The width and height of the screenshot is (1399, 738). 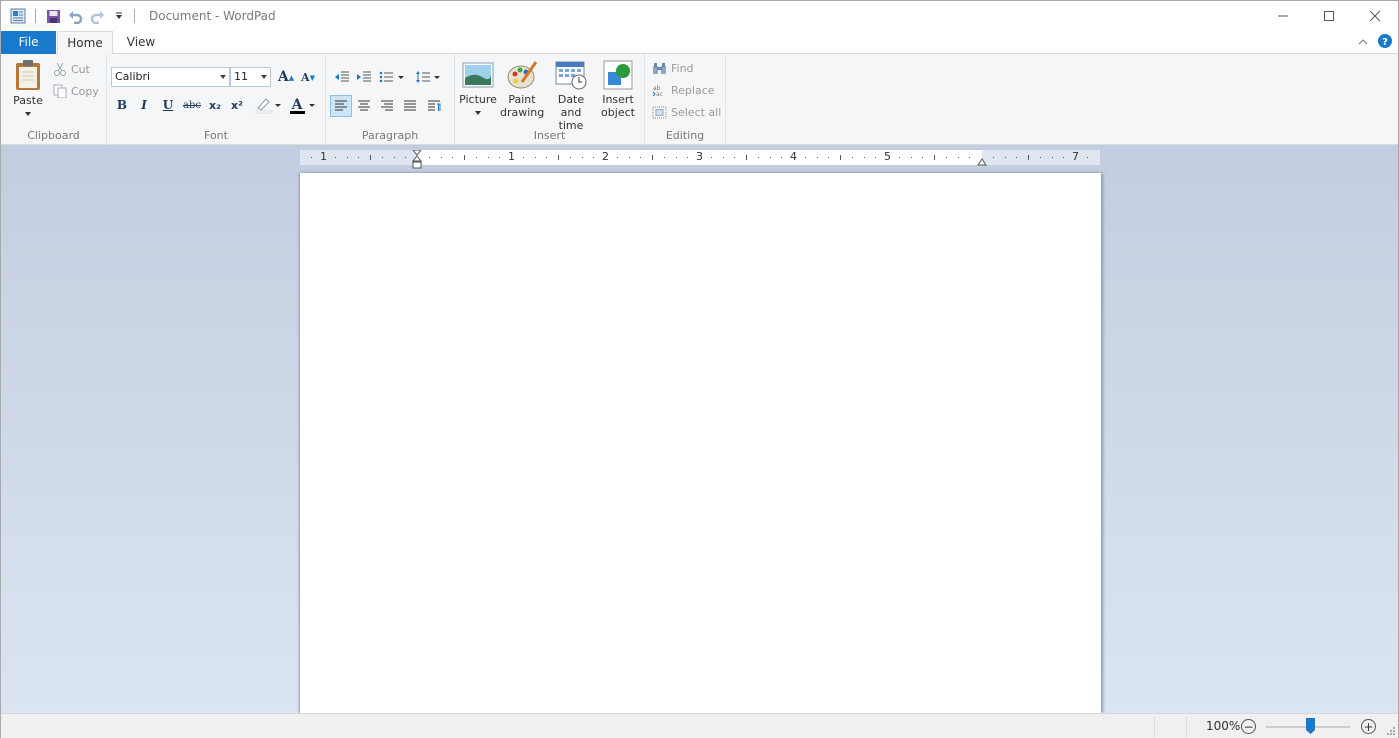 What do you see at coordinates (887, 156) in the screenshot?
I see `ruler-number: 5` at bounding box center [887, 156].